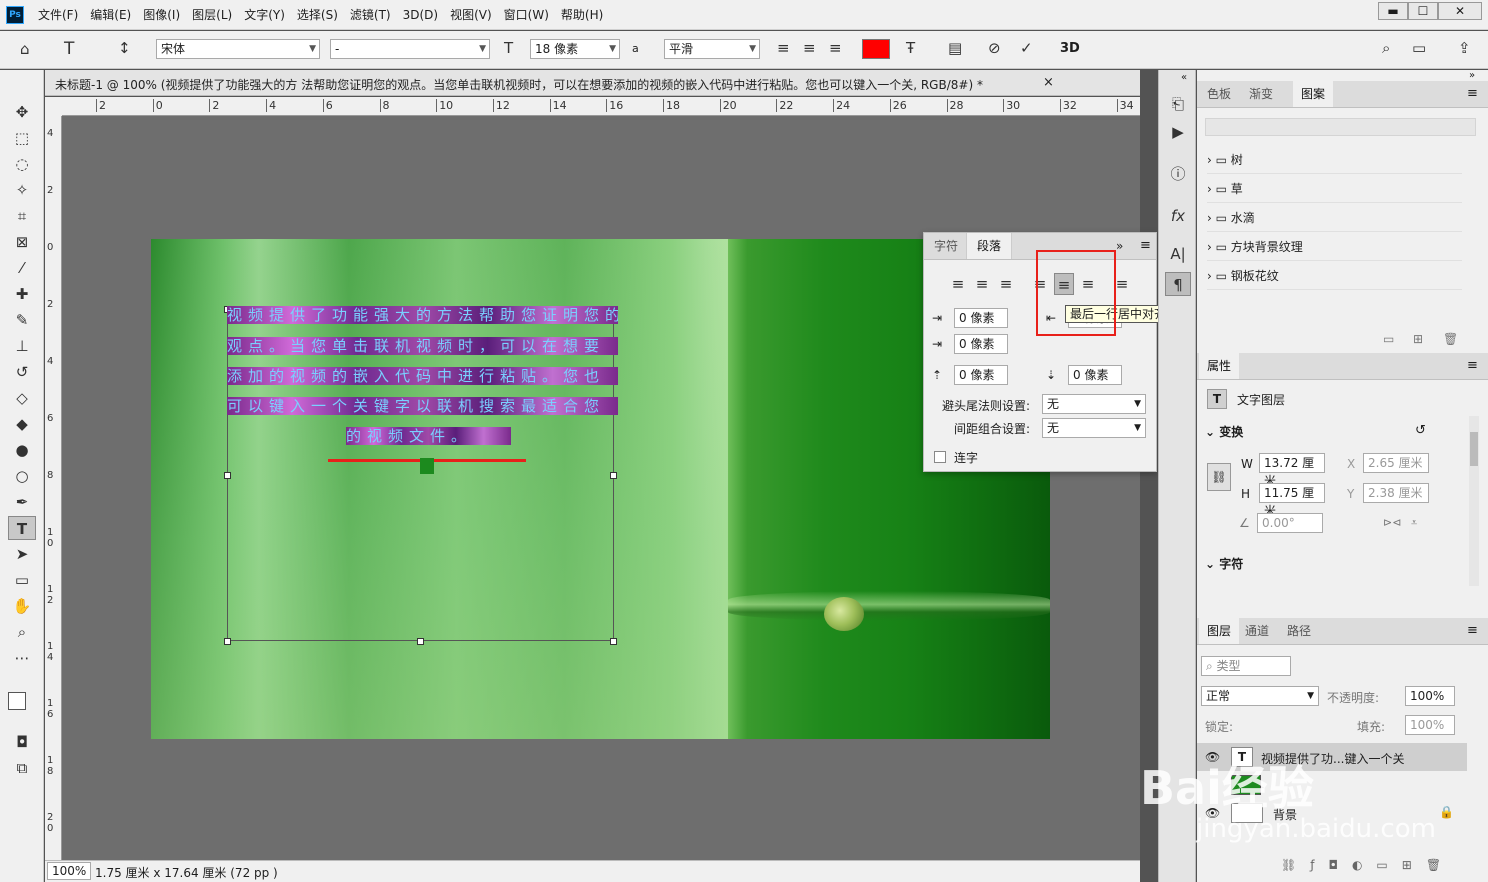  What do you see at coordinates (422, 406) in the screenshot?
I see `canvas-text-line: 可以键入一个关键字以联机搜索最适合您` at bounding box center [422, 406].